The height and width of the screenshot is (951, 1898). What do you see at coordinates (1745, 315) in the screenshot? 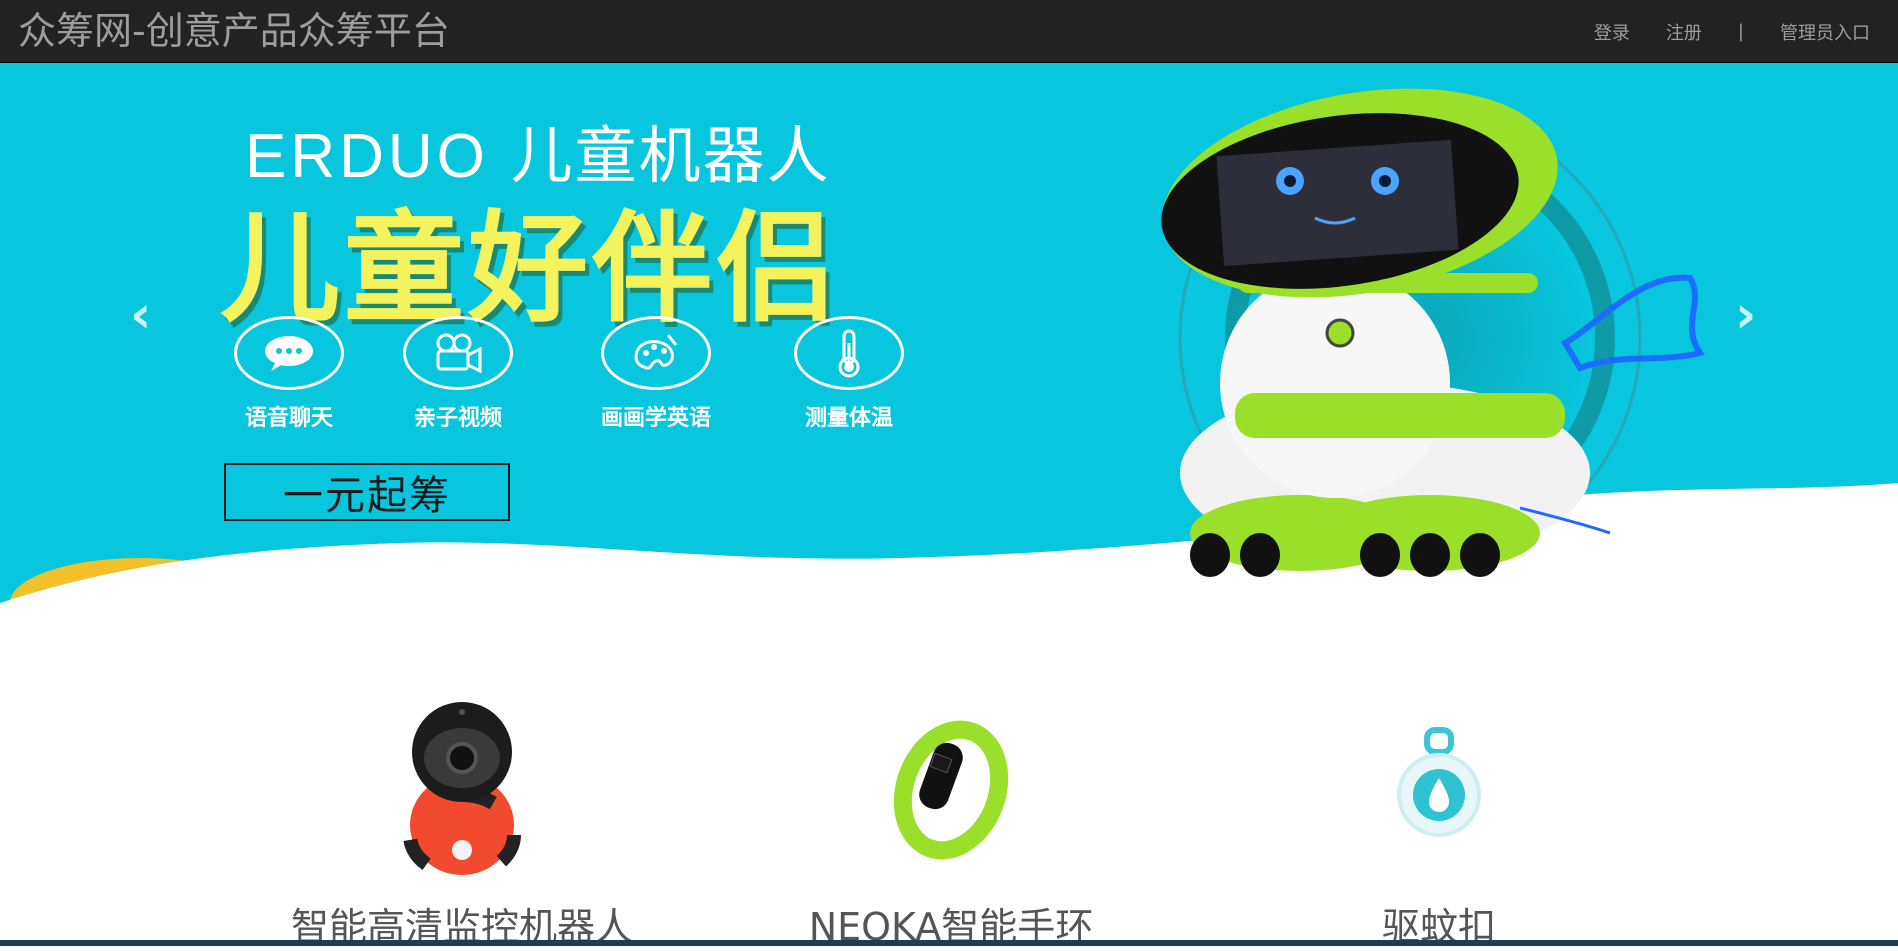
I see `carousel-next-icon: ›` at bounding box center [1745, 315].